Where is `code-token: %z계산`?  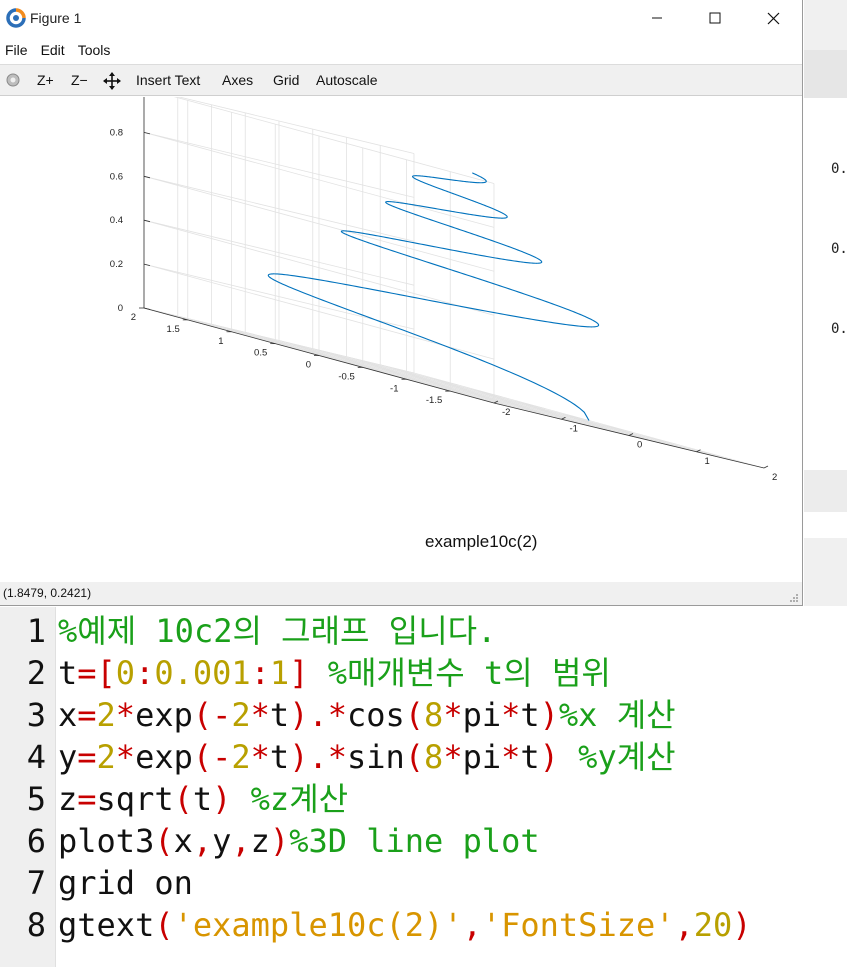
code-token: %z계산 is located at coordinates (290, 799).